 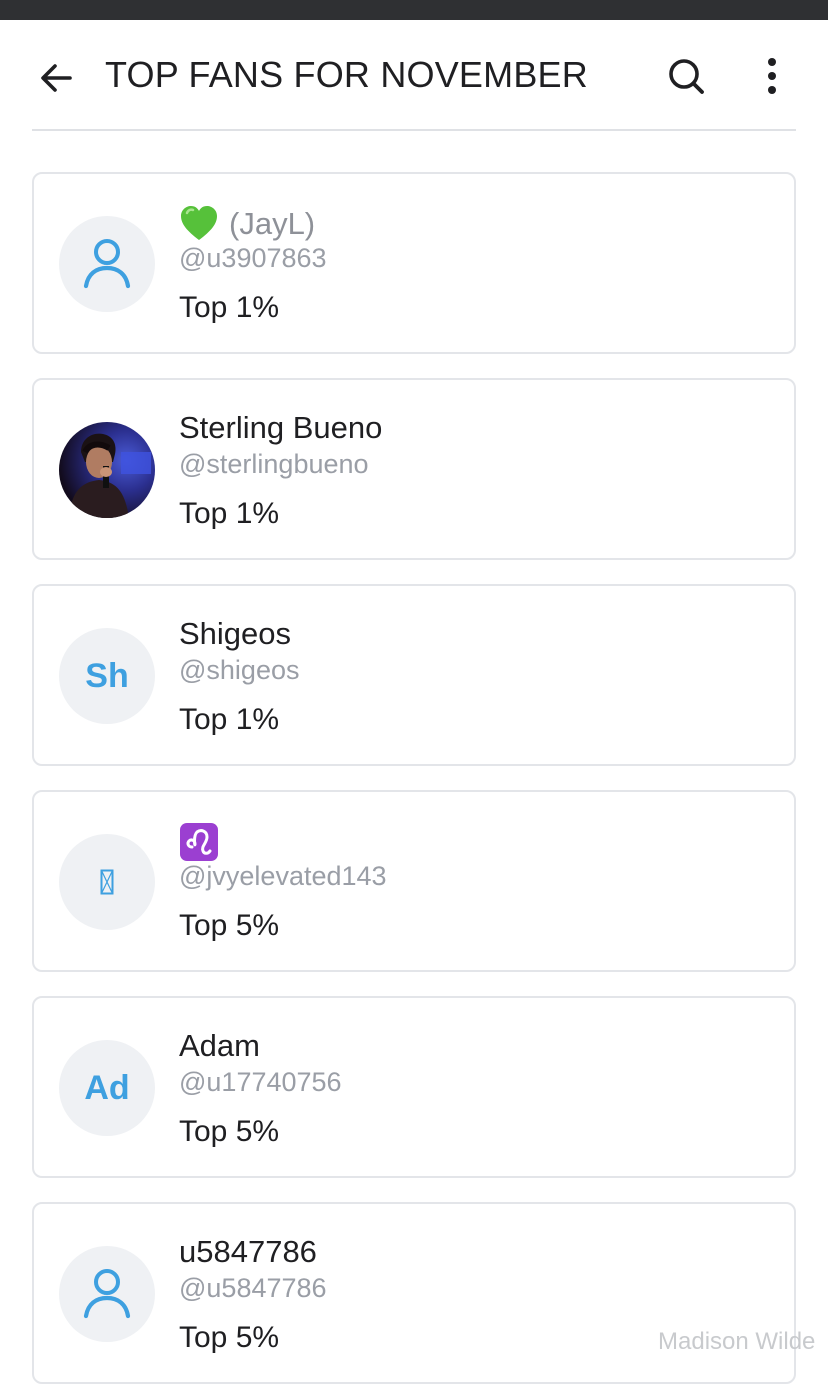 I want to click on leo-zodiac-emoji, so click(x=199, y=842).